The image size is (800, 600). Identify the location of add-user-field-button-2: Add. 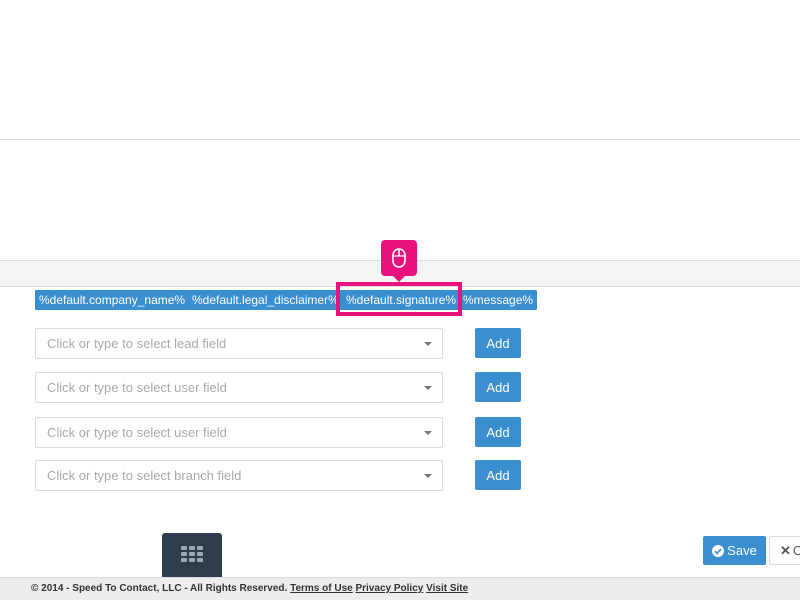
(498, 432).